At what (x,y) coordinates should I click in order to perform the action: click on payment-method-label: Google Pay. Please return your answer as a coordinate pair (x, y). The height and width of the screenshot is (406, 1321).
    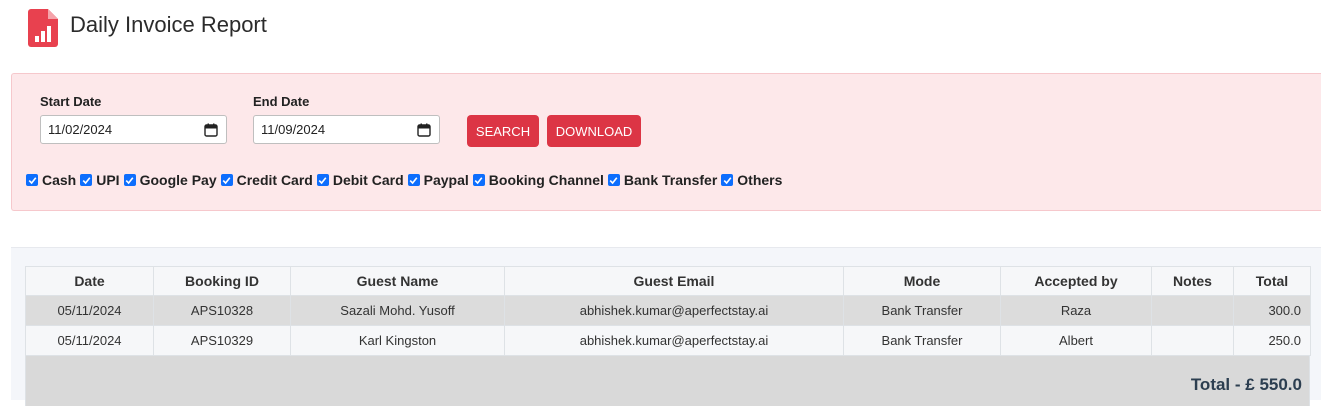
    Looking at the image, I should click on (178, 180).